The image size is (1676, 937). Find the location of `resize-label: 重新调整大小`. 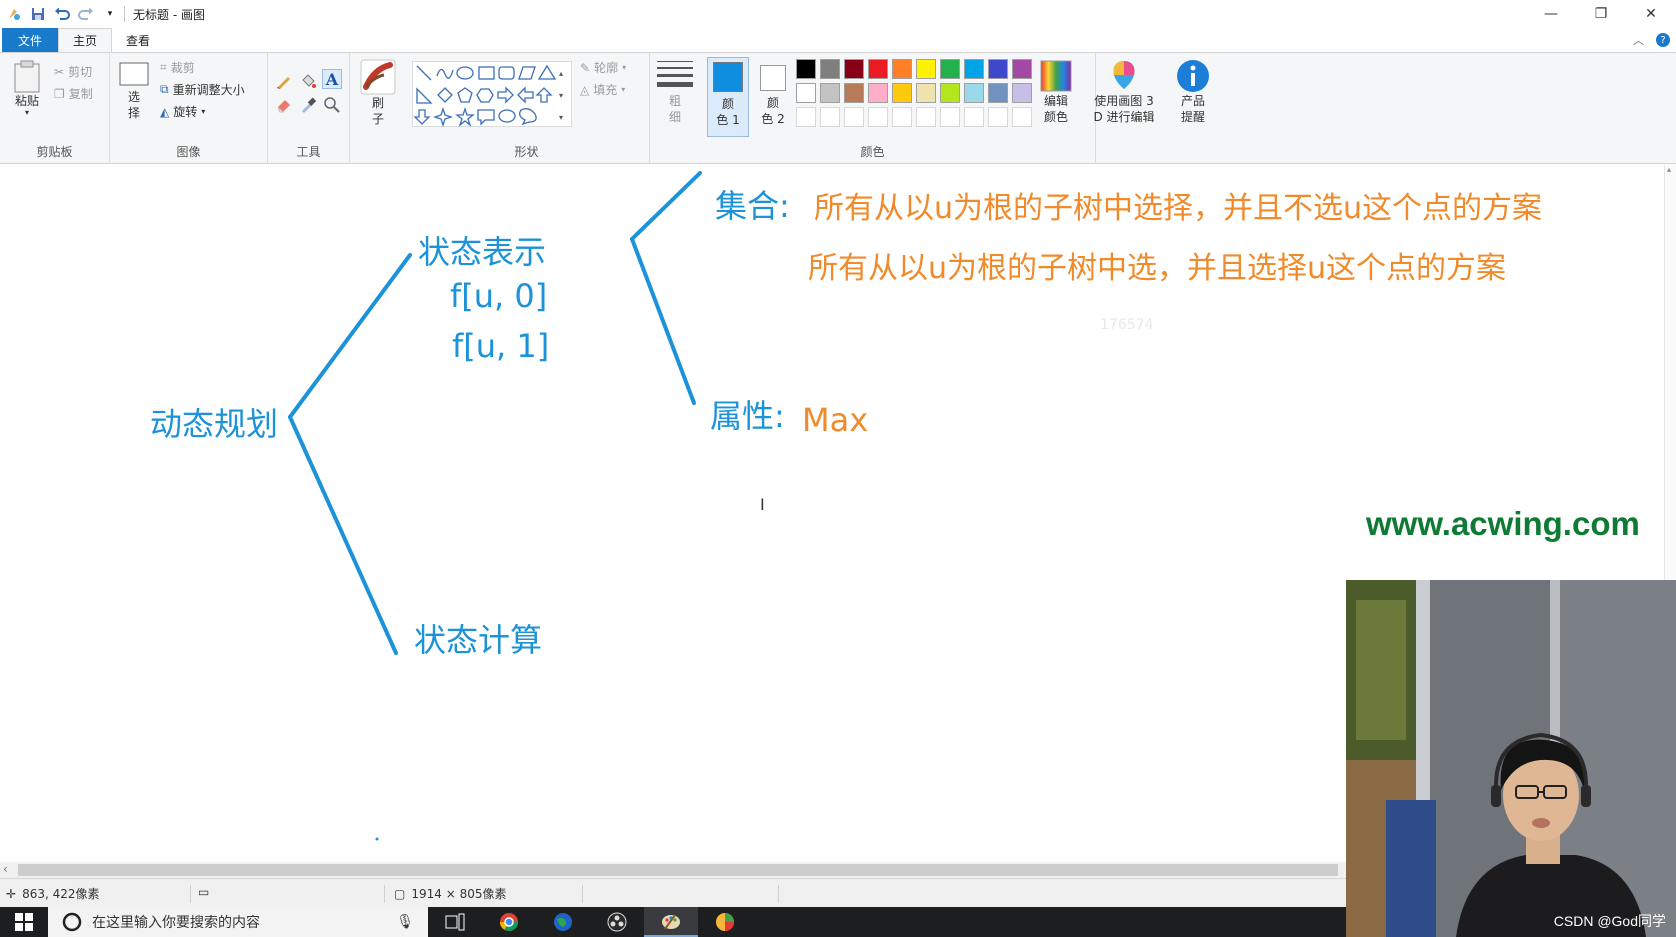

resize-label: 重新调整大小 is located at coordinates (208, 90).